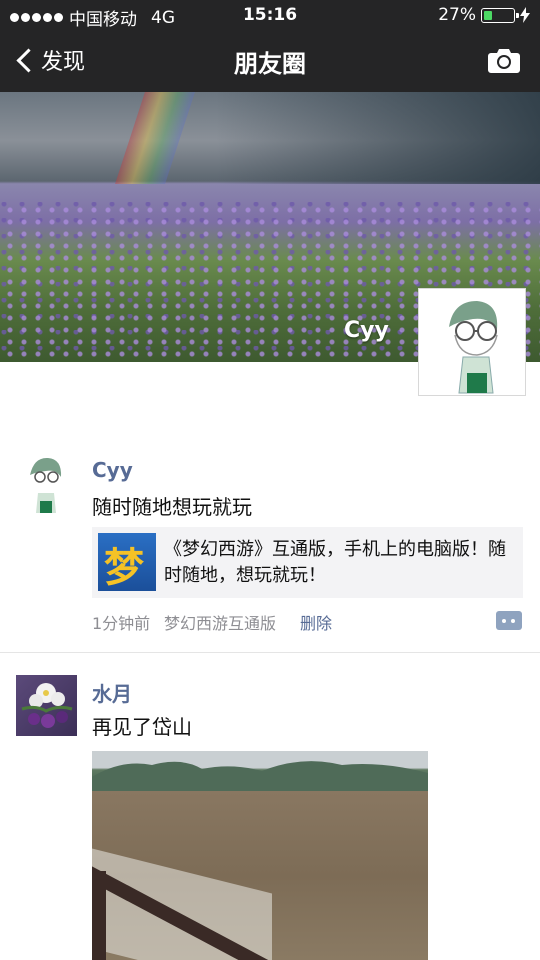 The width and height of the screenshot is (540, 960). Describe the element at coordinates (112, 470) in the screenshot. I see `post-author: Cyy` at that location.